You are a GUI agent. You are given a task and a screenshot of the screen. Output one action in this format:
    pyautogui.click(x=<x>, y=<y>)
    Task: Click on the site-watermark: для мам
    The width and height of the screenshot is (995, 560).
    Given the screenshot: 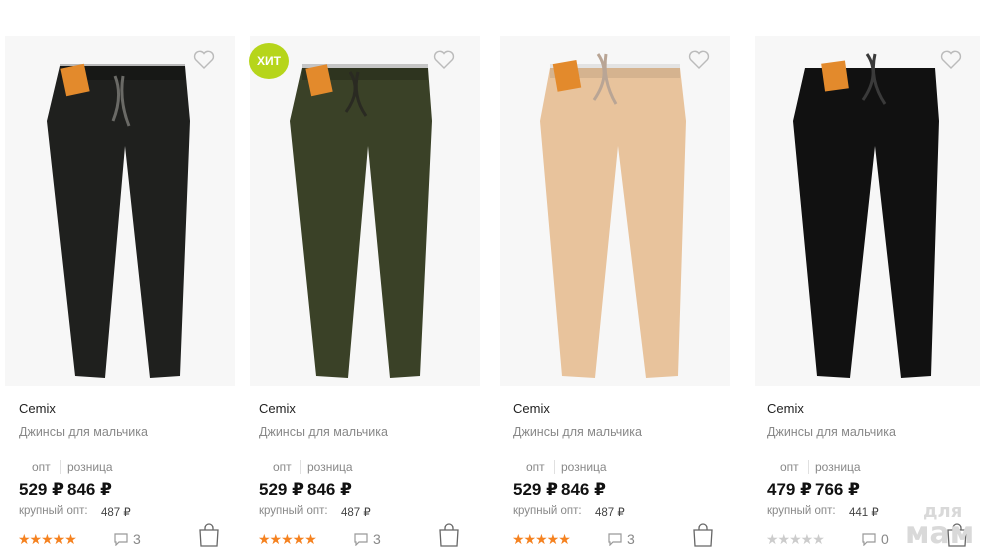 What is the action you would take?
    pyautogui.click(x=940, y=527)
    